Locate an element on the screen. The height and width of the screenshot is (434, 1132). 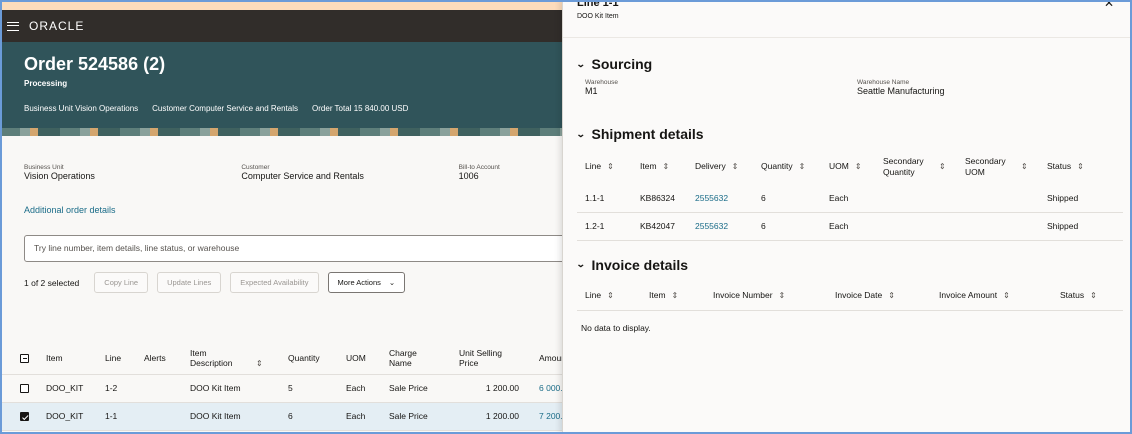
meta-label: Business Unit is located at coordinates (48, 108).